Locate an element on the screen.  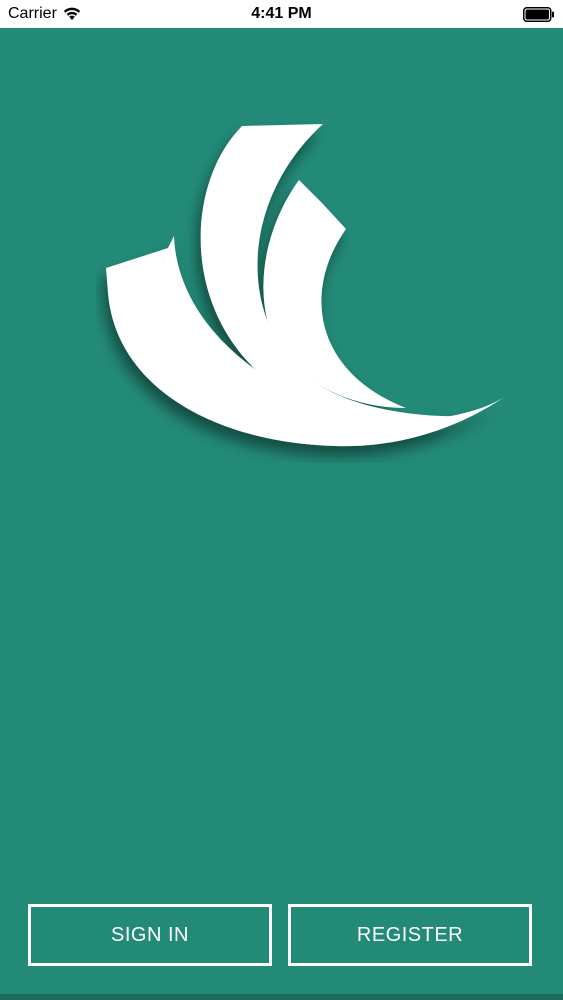
bottom-edge-divider is located at coordinates (281, 997).